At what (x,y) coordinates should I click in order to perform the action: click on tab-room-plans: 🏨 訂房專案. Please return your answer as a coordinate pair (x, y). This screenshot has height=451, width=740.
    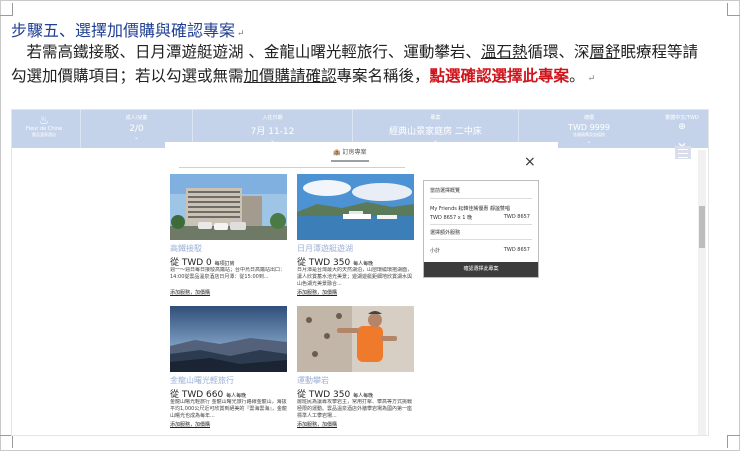
    Looking at the image, I should click on (350, 153).